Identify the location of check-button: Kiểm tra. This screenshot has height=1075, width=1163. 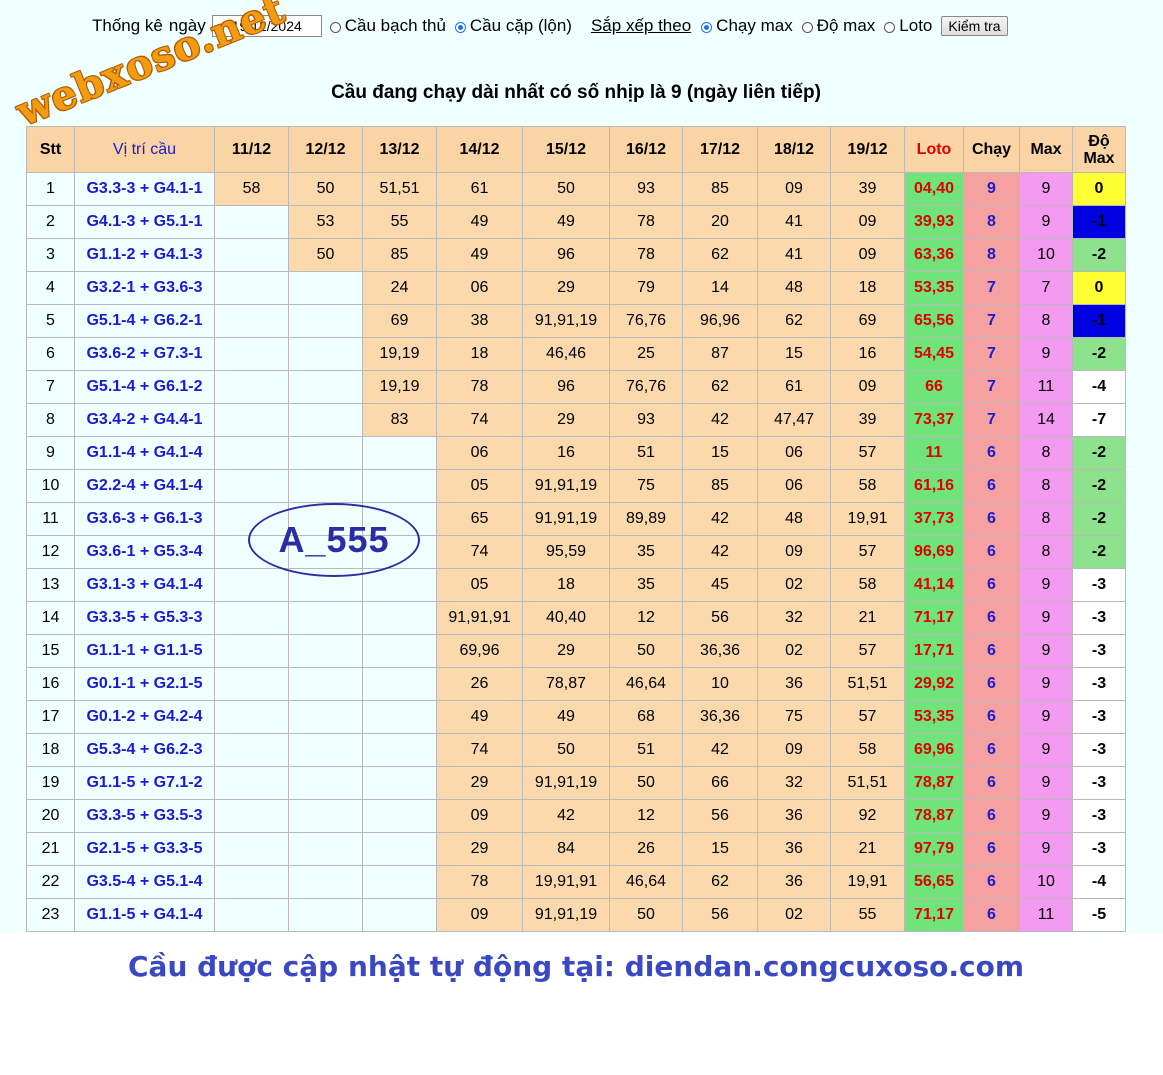
(974, 26).